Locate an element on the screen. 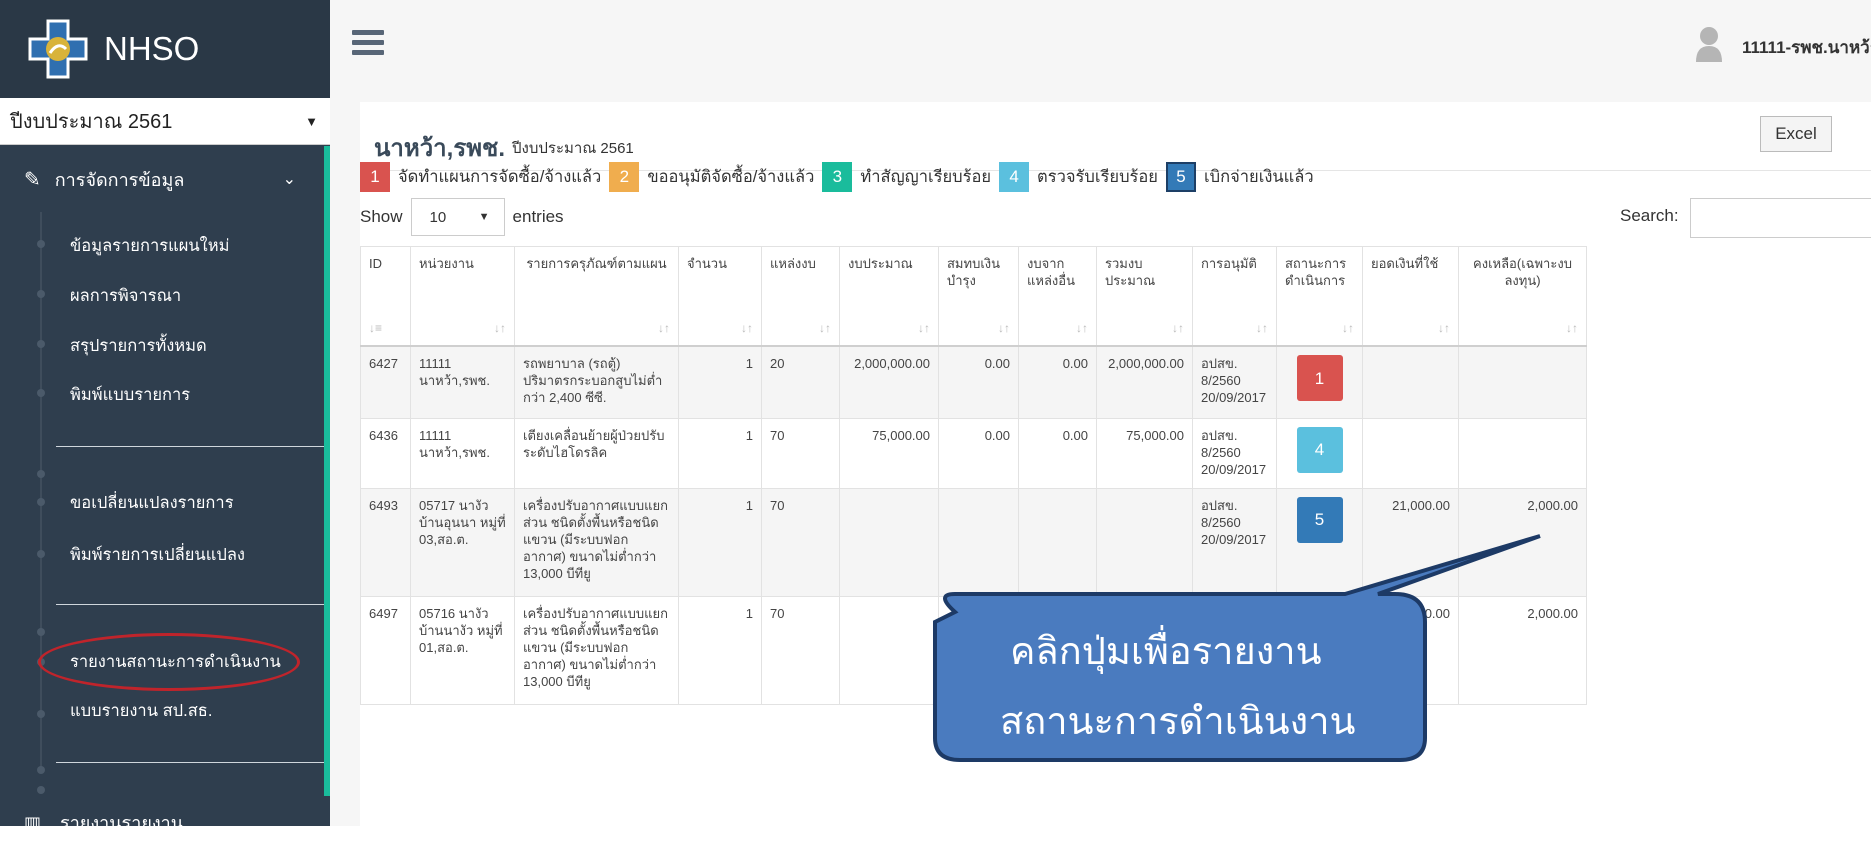  cell-id: 6436 is located at coordinates (385, 453).